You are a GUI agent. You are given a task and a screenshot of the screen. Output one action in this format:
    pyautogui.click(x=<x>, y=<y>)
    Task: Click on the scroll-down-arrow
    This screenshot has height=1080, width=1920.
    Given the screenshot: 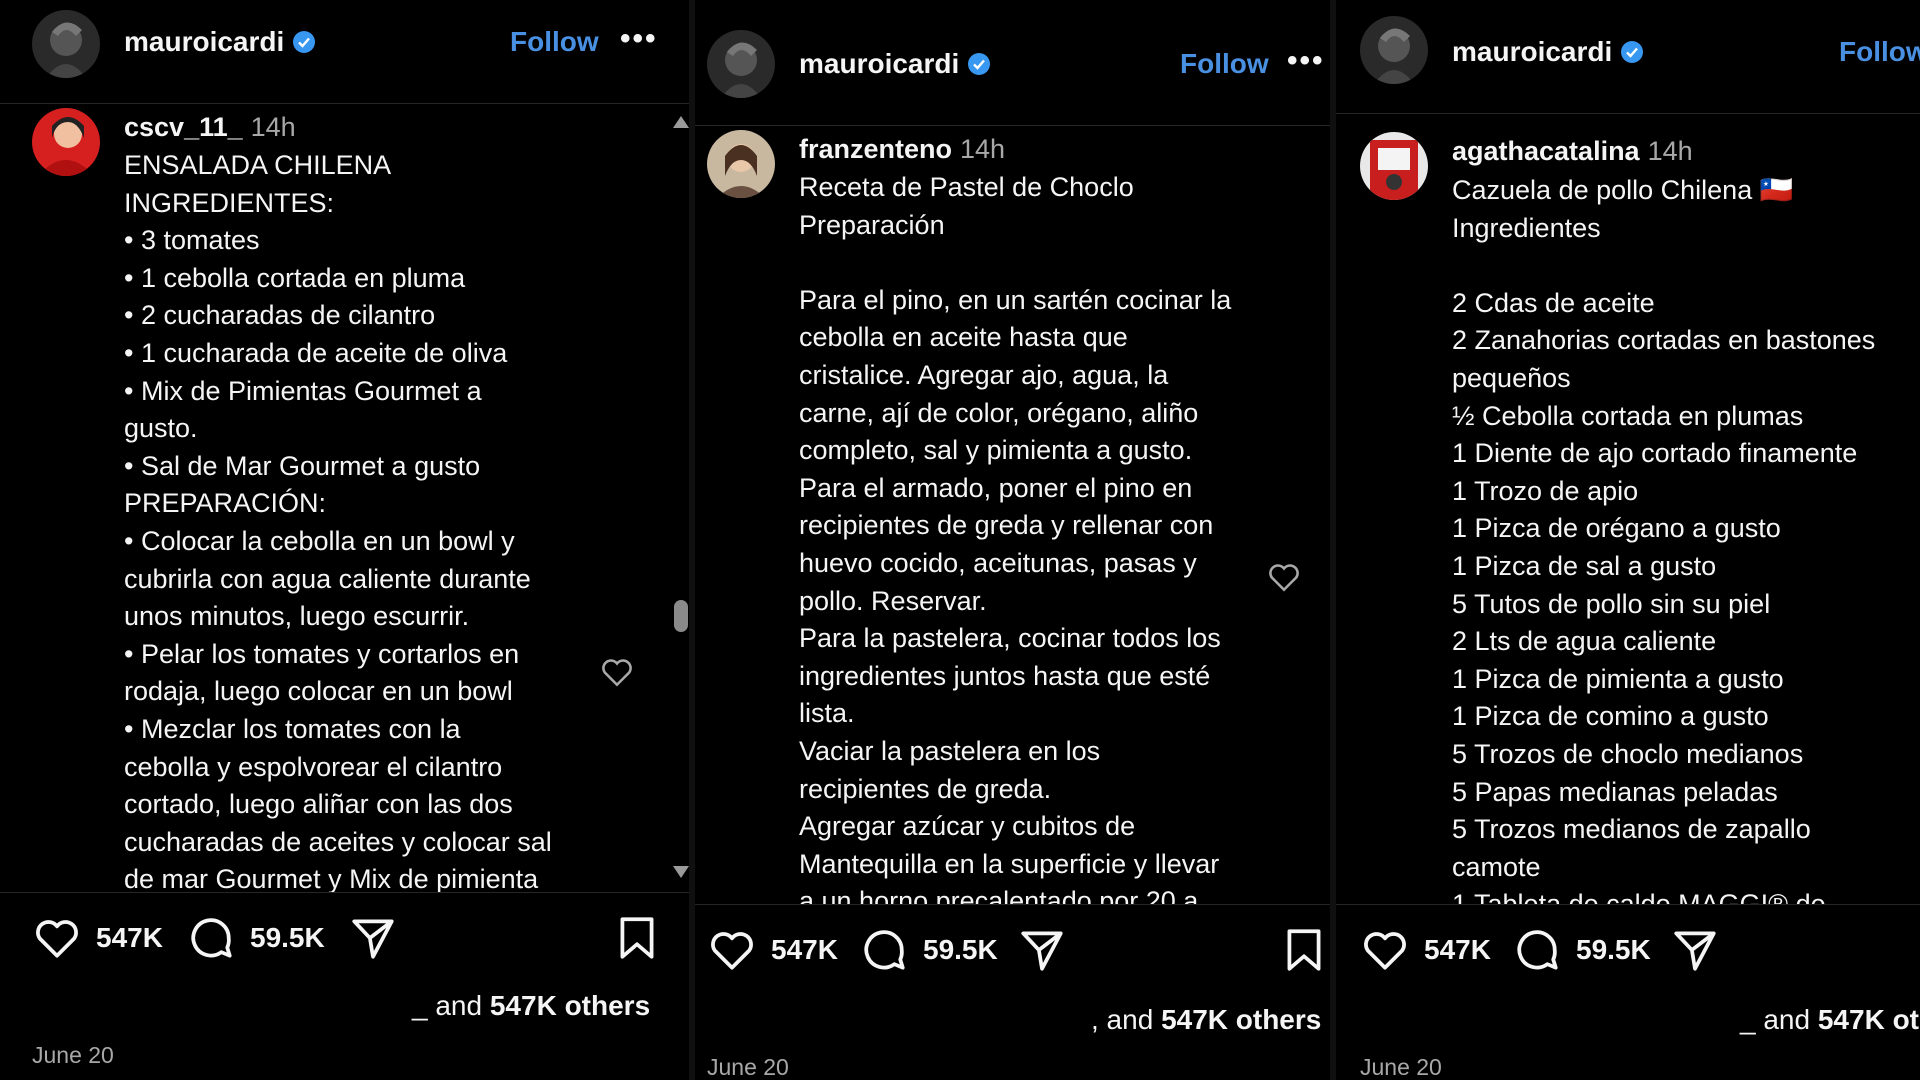 What is the action you would take?
    pyautogui.click(x=681, y=872)
    